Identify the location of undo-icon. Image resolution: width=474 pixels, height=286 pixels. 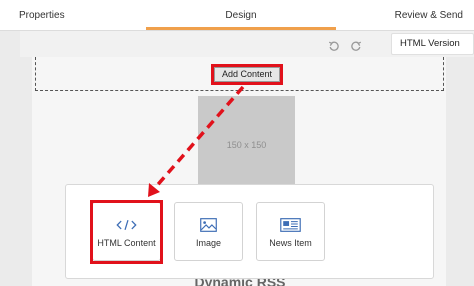
(334, 46).